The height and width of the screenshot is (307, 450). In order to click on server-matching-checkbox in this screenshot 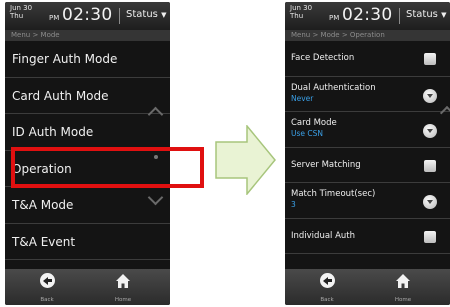, I will do `click(430, 165)`.